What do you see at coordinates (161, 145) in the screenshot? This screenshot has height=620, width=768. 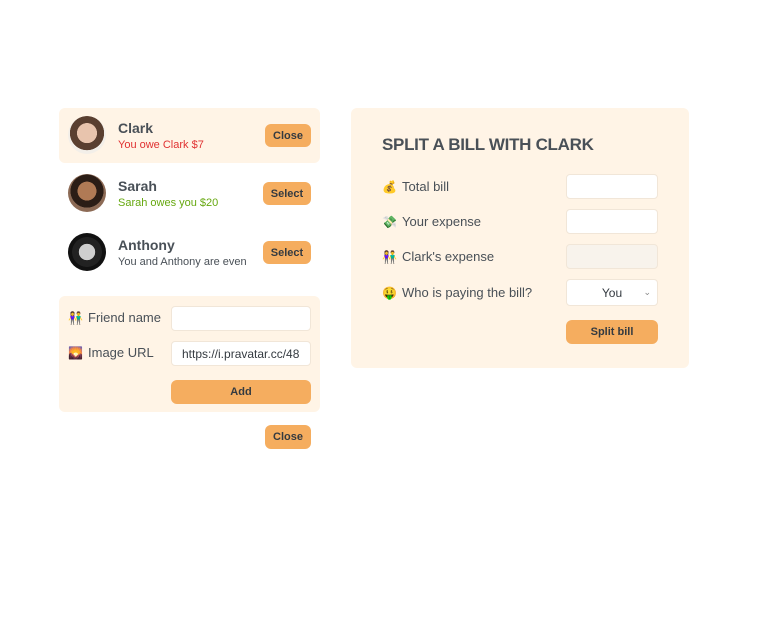 I see `friend-balance: You owe Clark $7` at bounding box center [161, 145].